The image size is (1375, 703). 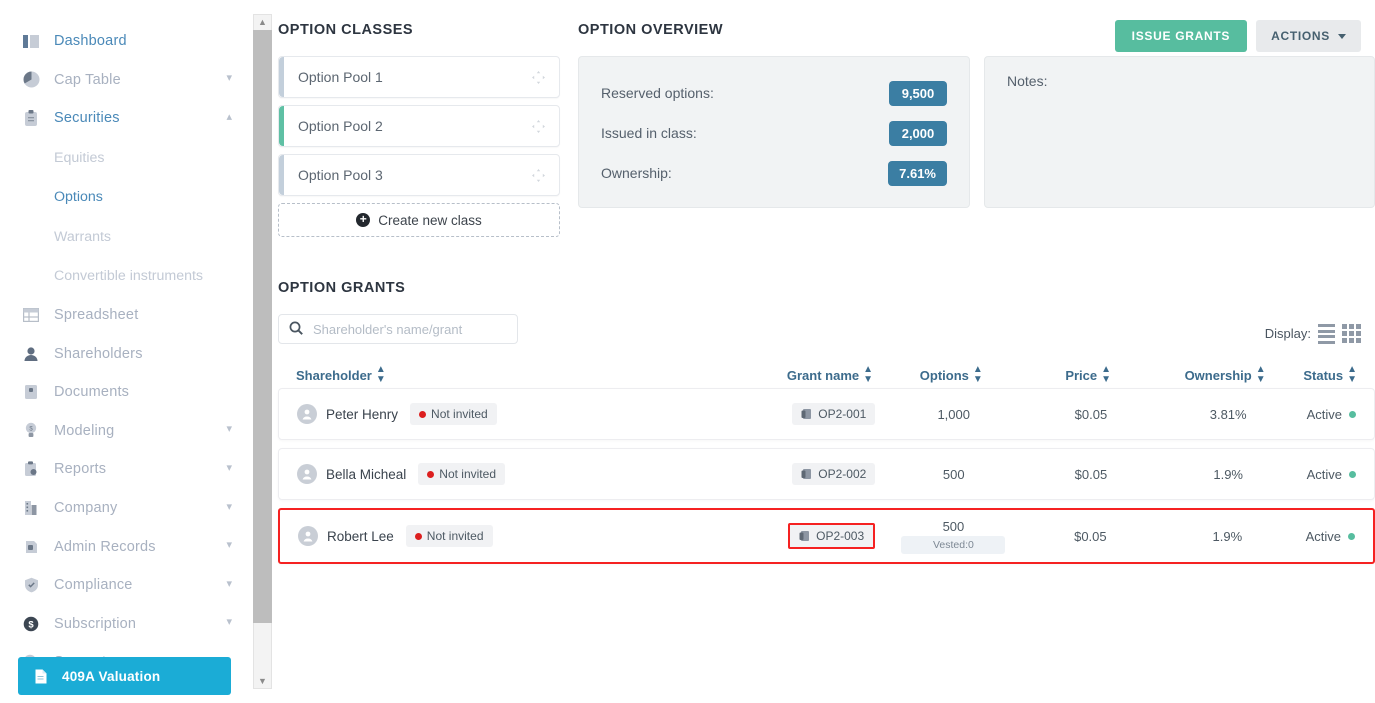 I want to click on column-header-grant-name: Grant name ▲ ▼, so click(x=780, y=375).